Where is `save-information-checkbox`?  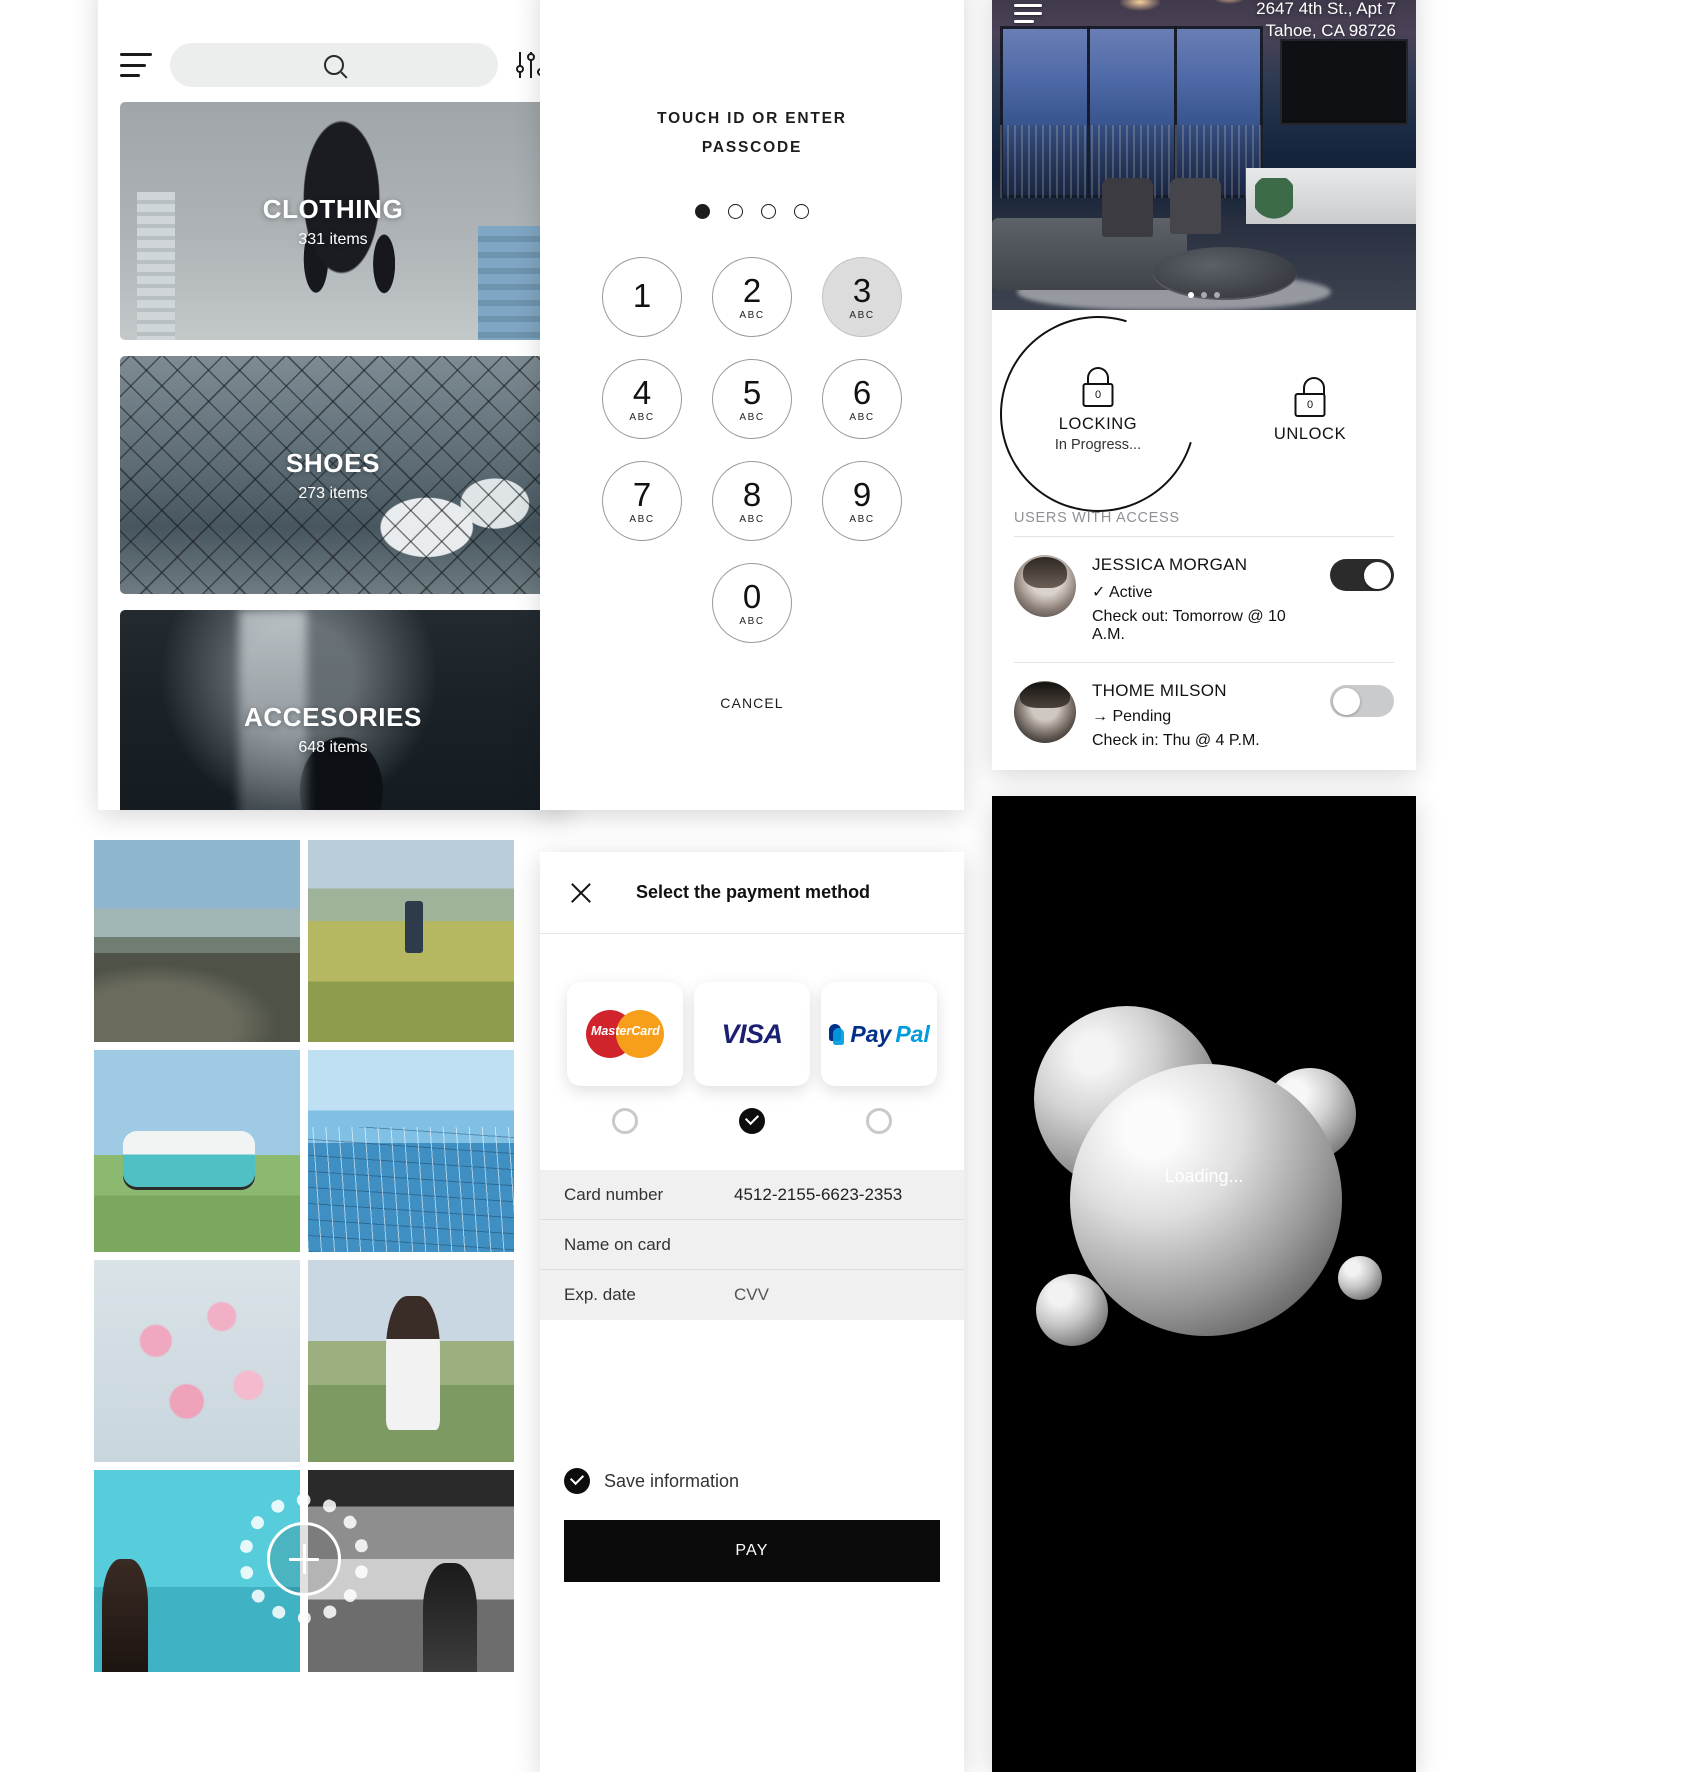
save-information-checkbox is located at coordinates (577, 1481).